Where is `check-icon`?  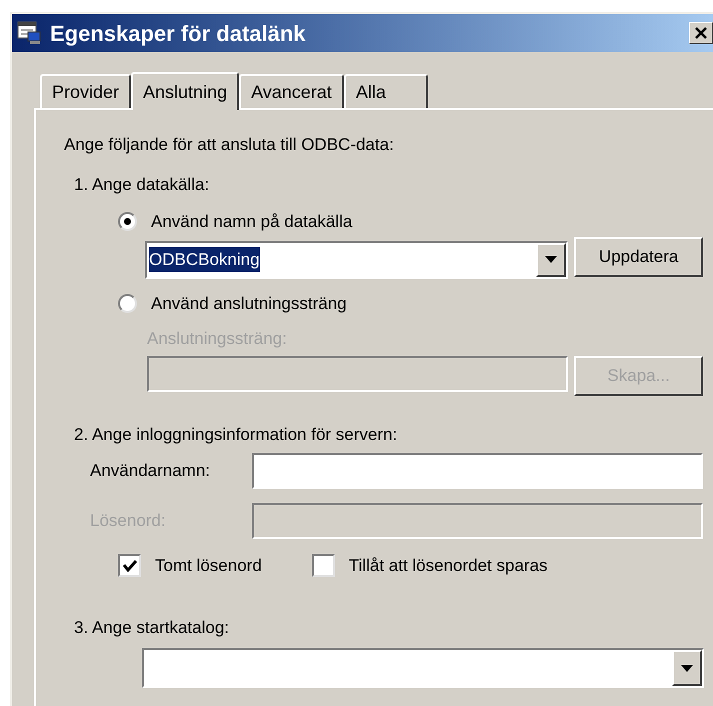 check-icon is located at coordinates (129, 566).